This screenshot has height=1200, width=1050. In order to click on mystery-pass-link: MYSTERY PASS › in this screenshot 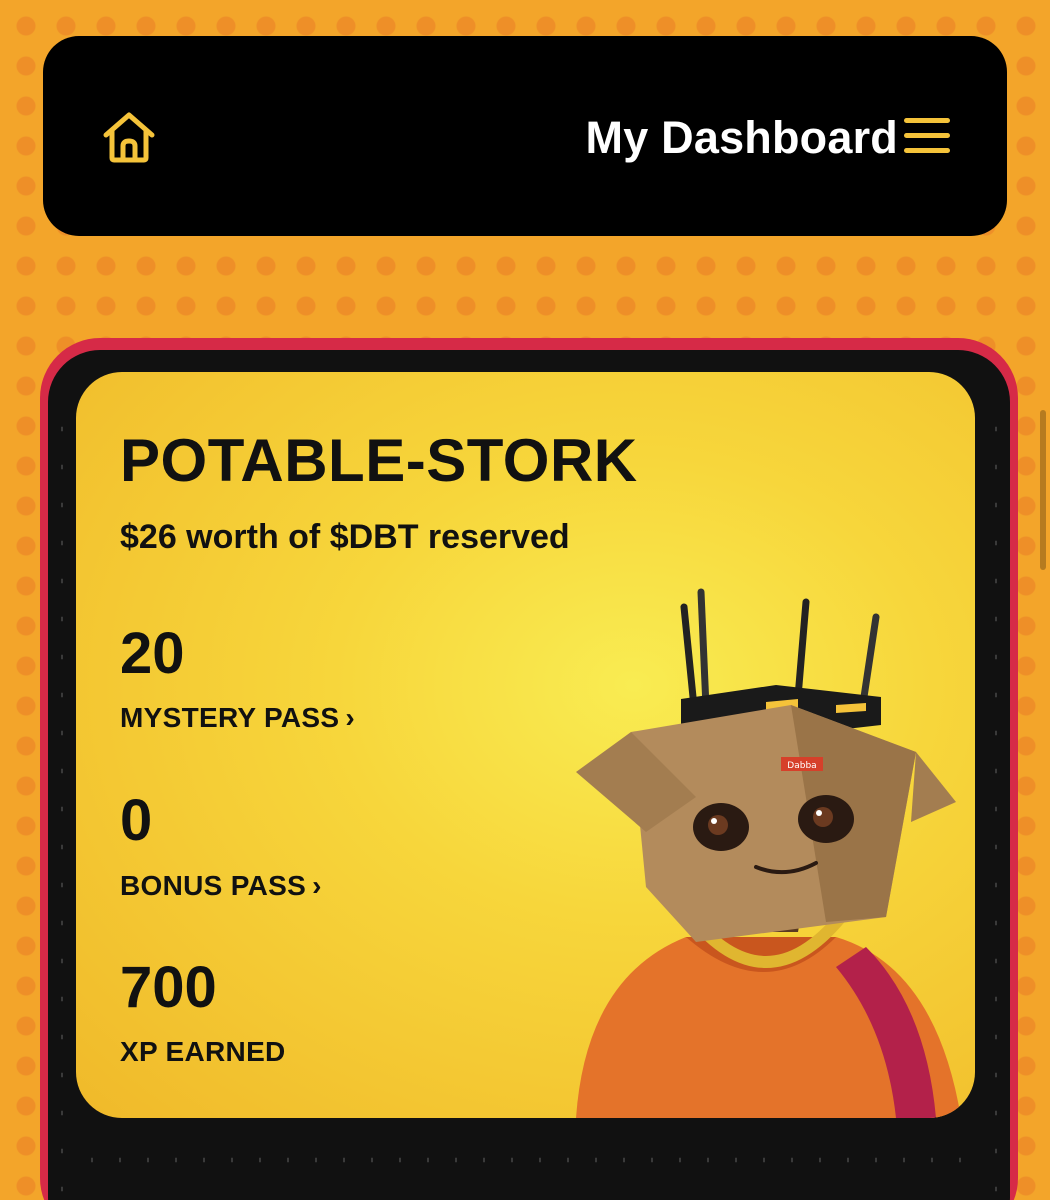, I will do `click(237, 718)`.